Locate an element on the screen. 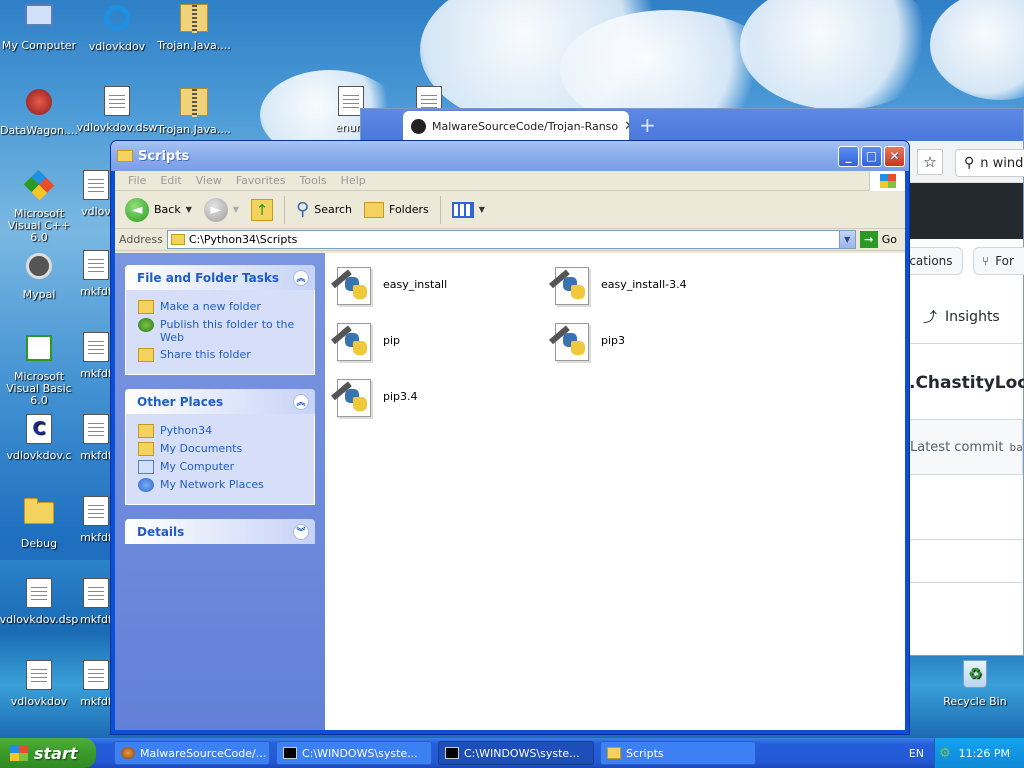 Image resolution: width=1024 pixels, height=768 pixels. windows-logo-icon is located at coordinates (887, 181).